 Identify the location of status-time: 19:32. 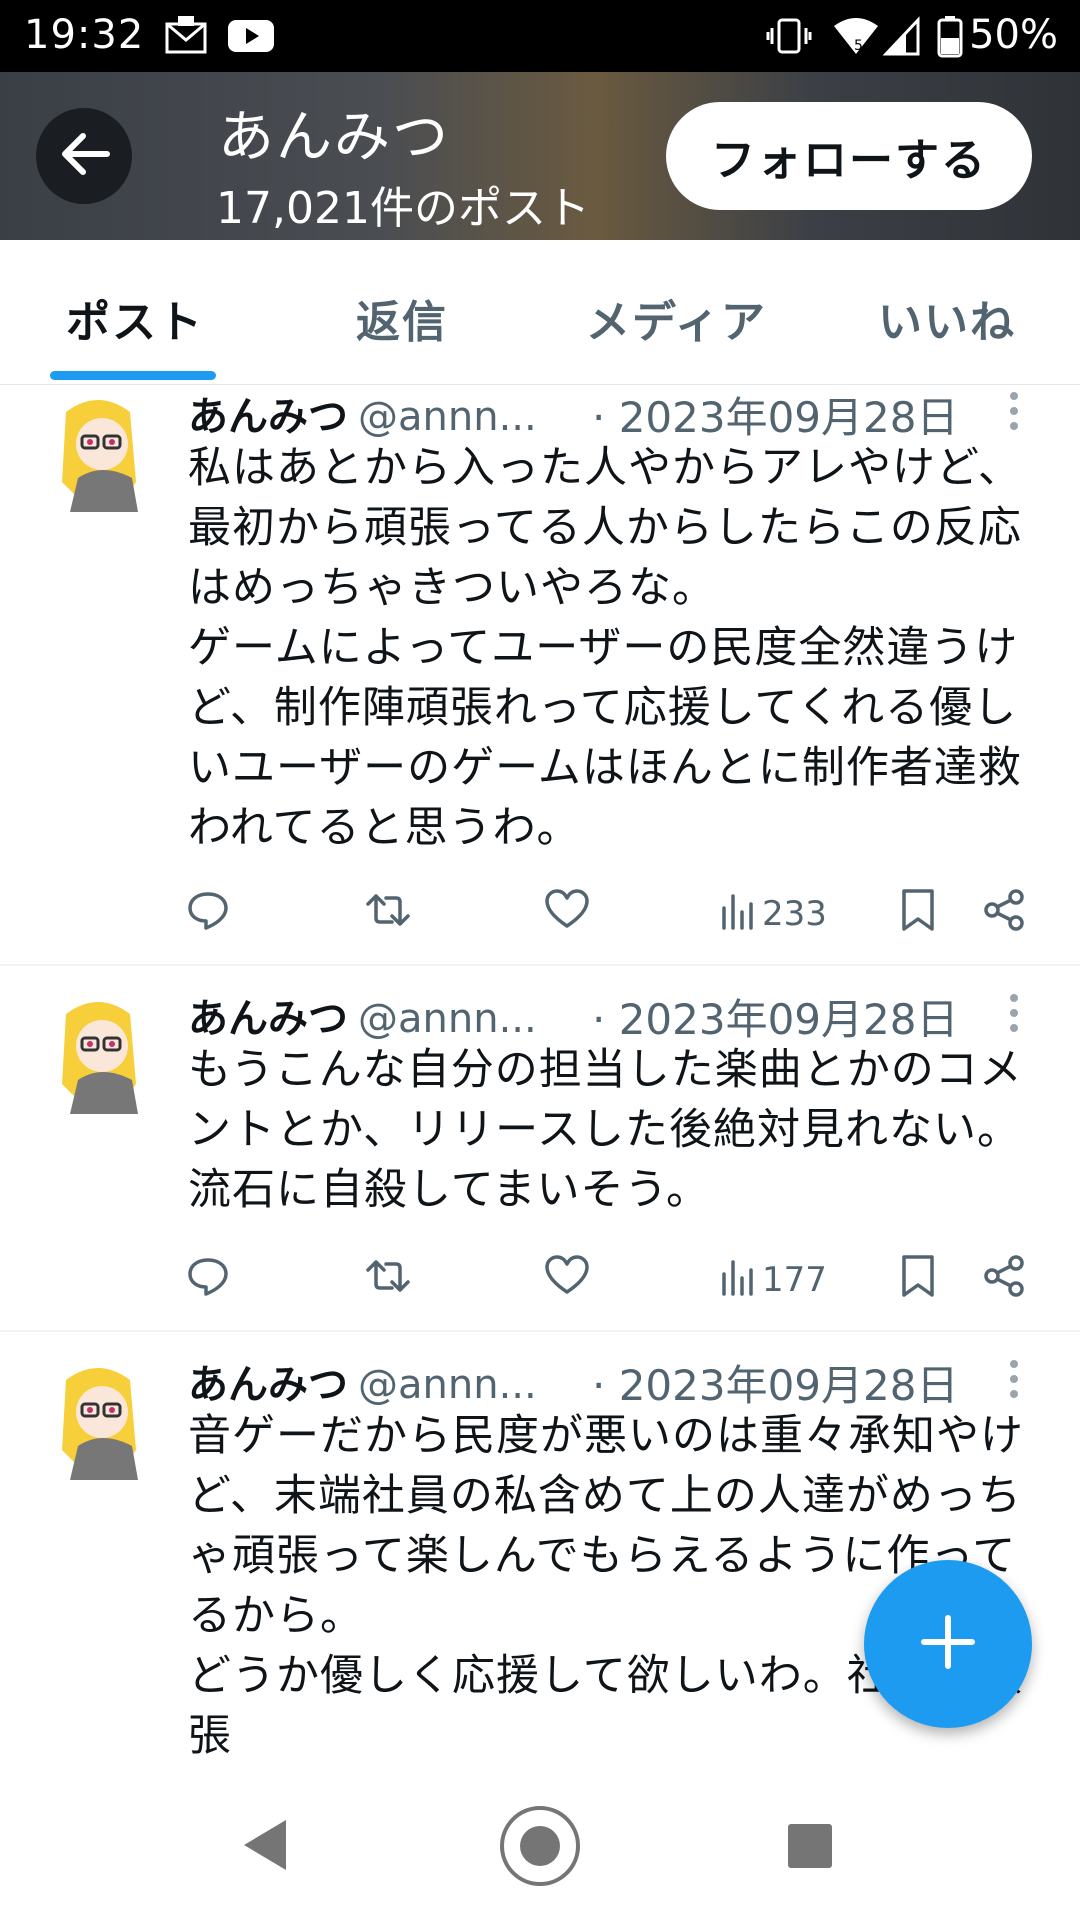
(84, 35).